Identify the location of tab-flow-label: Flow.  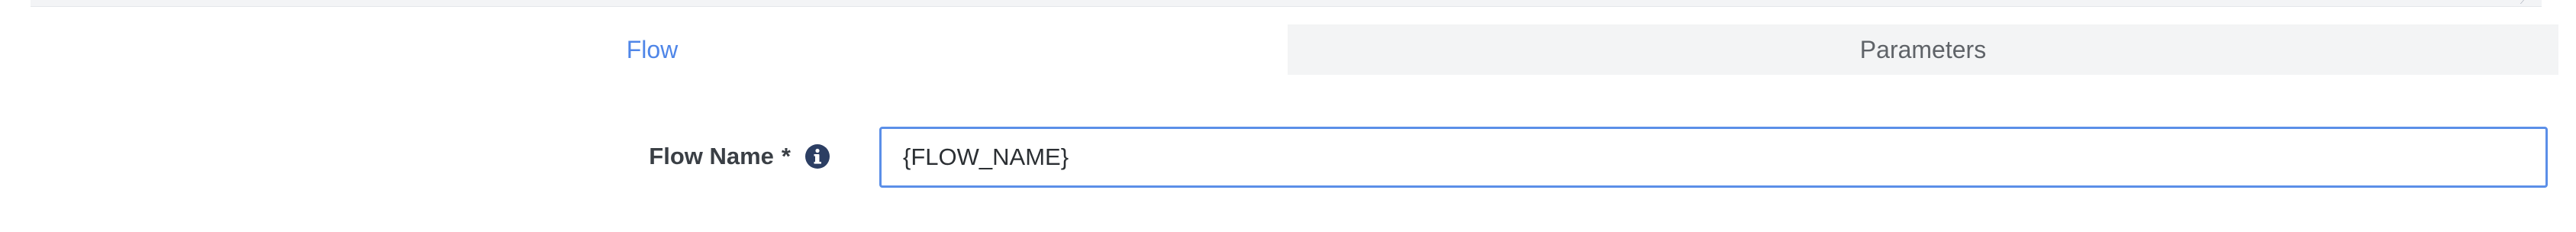
(653, 49).